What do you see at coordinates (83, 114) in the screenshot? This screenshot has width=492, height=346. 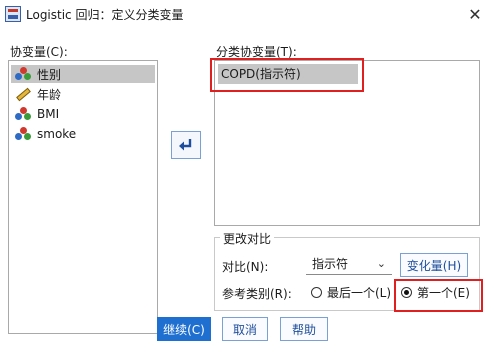 I see `list-item-bmi: BMI` at bounding box center [83, 114].